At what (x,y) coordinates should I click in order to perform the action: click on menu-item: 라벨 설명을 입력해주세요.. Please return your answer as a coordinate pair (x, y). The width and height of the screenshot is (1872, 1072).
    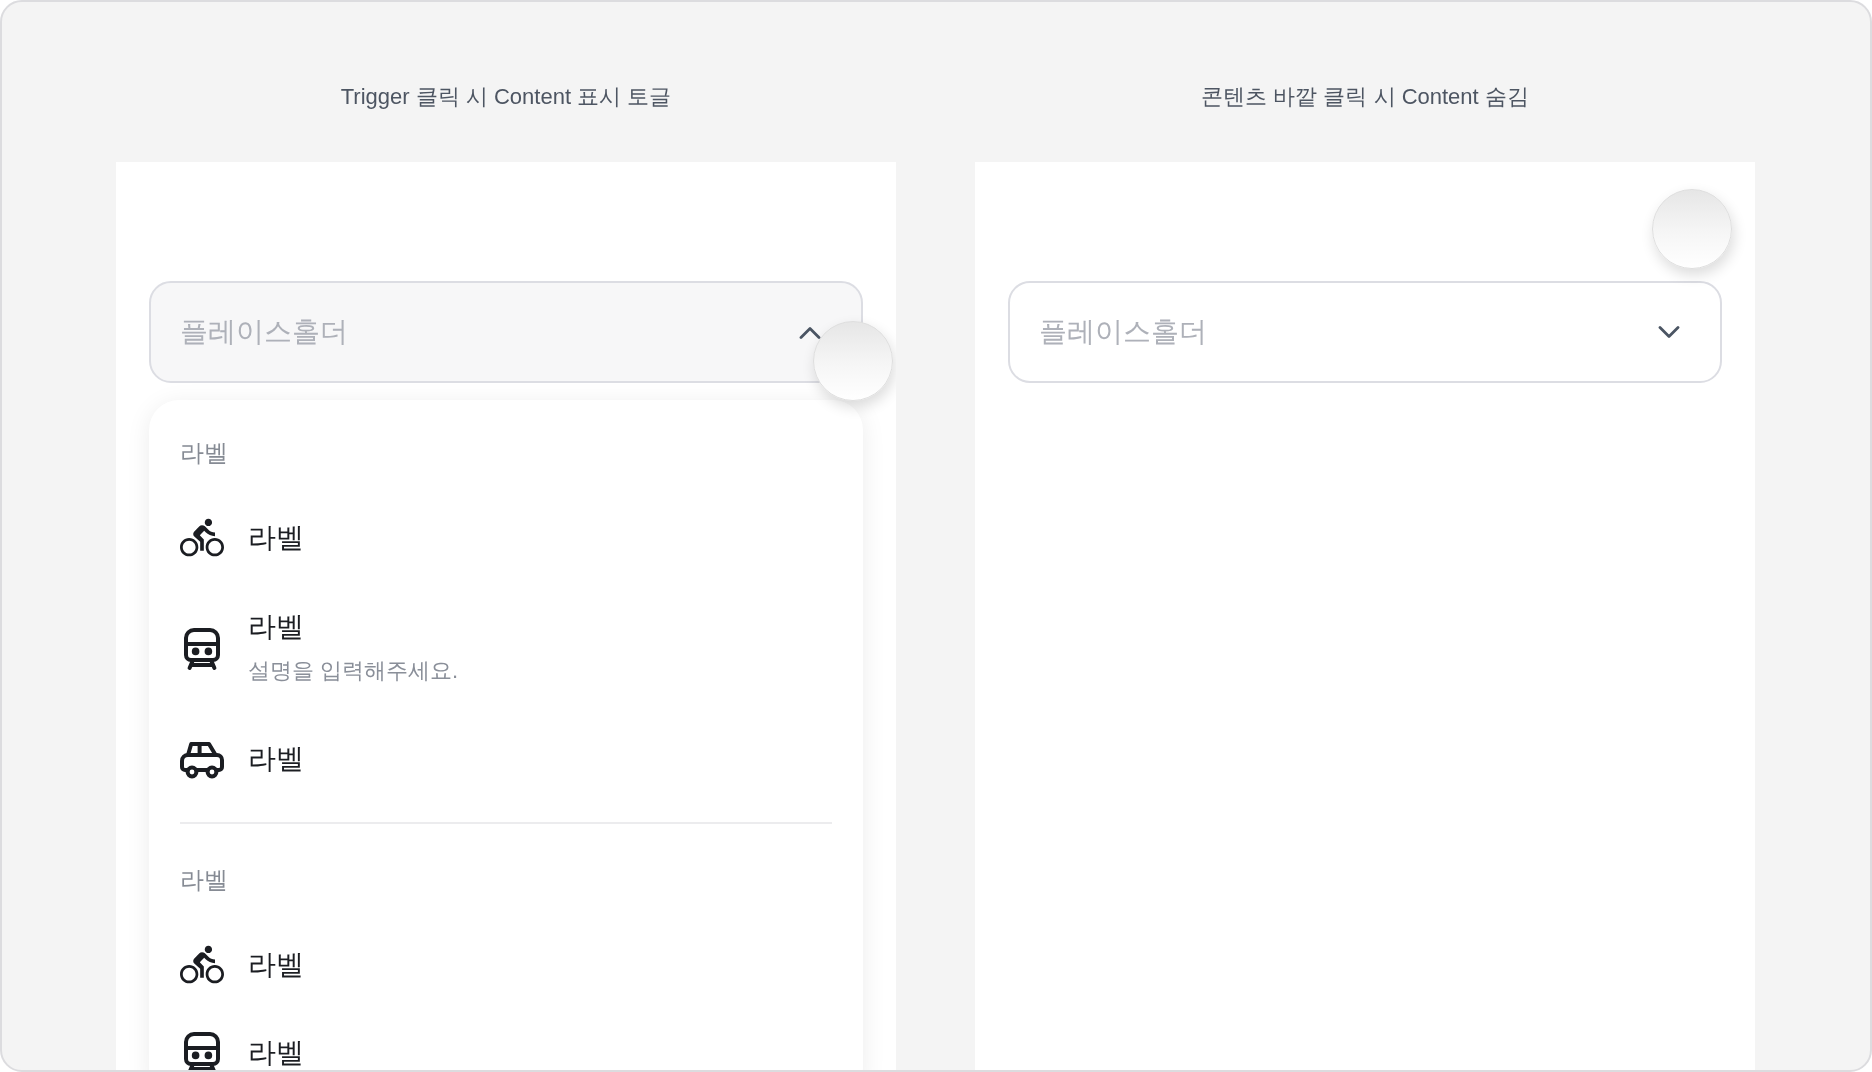
    Looking at the image, I should click on (506, 648).